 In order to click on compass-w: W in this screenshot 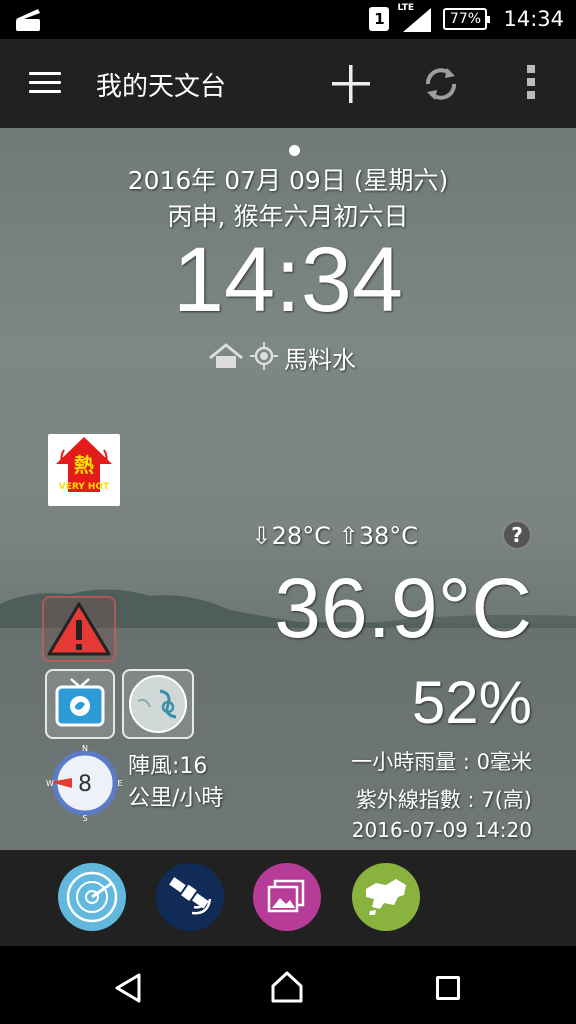, I will do `click(50, 783)`.